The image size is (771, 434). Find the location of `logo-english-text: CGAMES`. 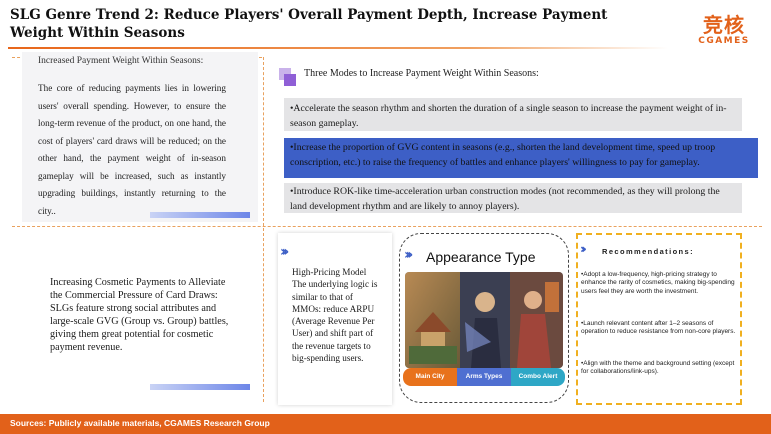

logo-english-text: CGAMES is located at coordinates (724, 41).